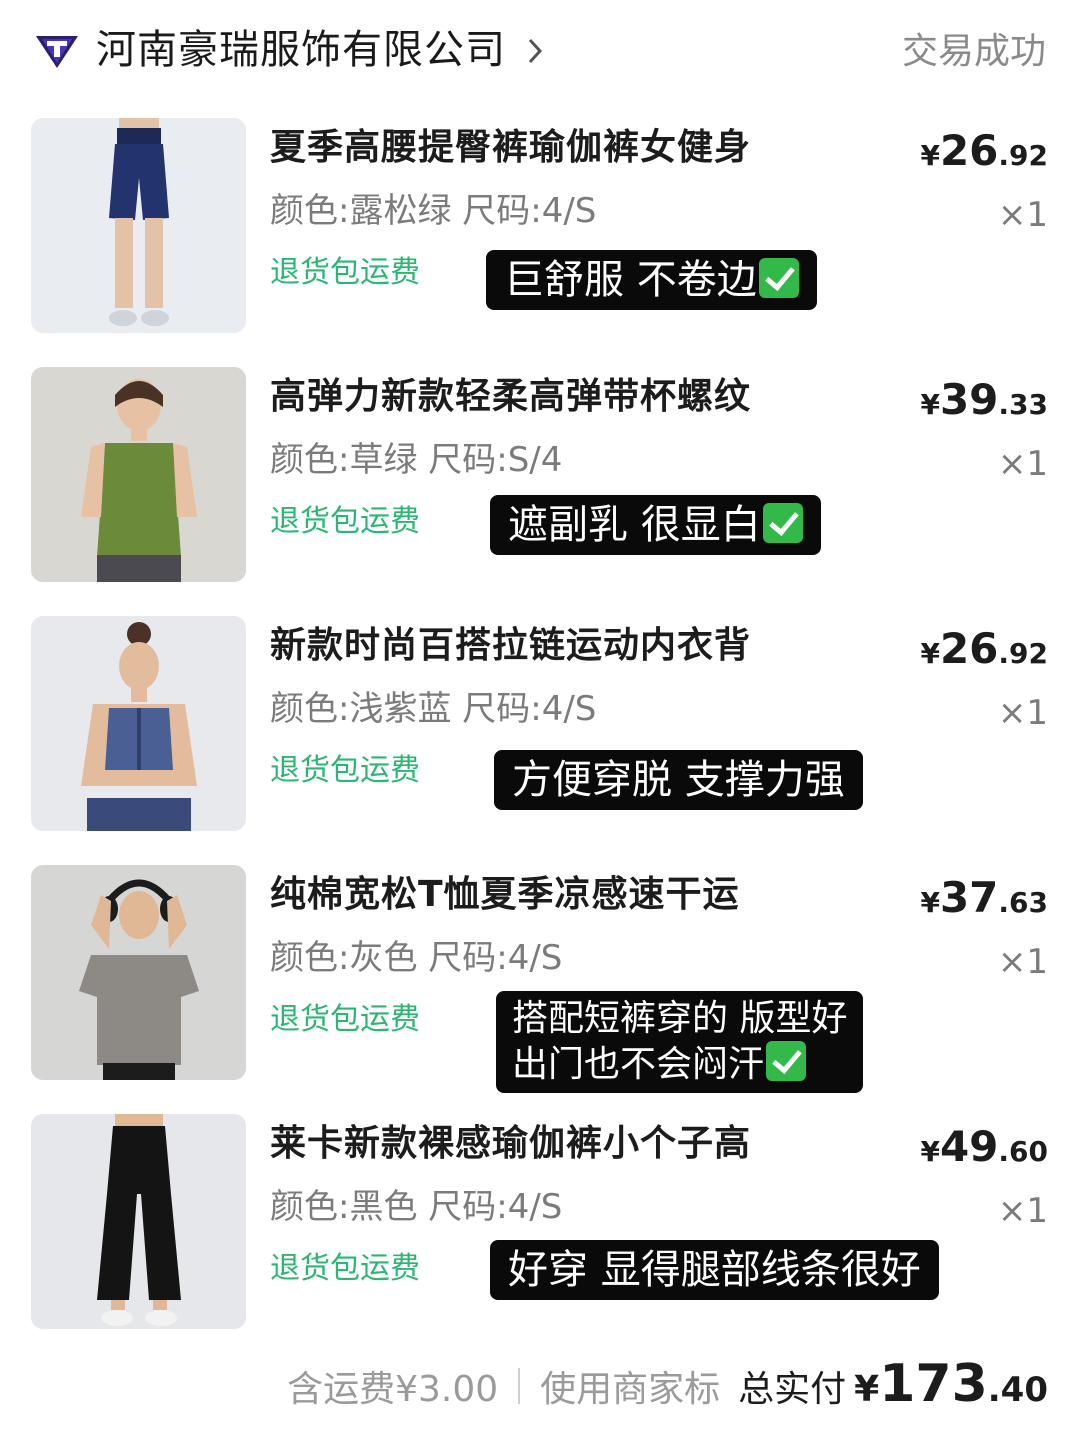 This screenshot has height=1431, width=1080. I want to click on product-title: 新款时尚百搭拉链运动内衣背, so click(510, 646).